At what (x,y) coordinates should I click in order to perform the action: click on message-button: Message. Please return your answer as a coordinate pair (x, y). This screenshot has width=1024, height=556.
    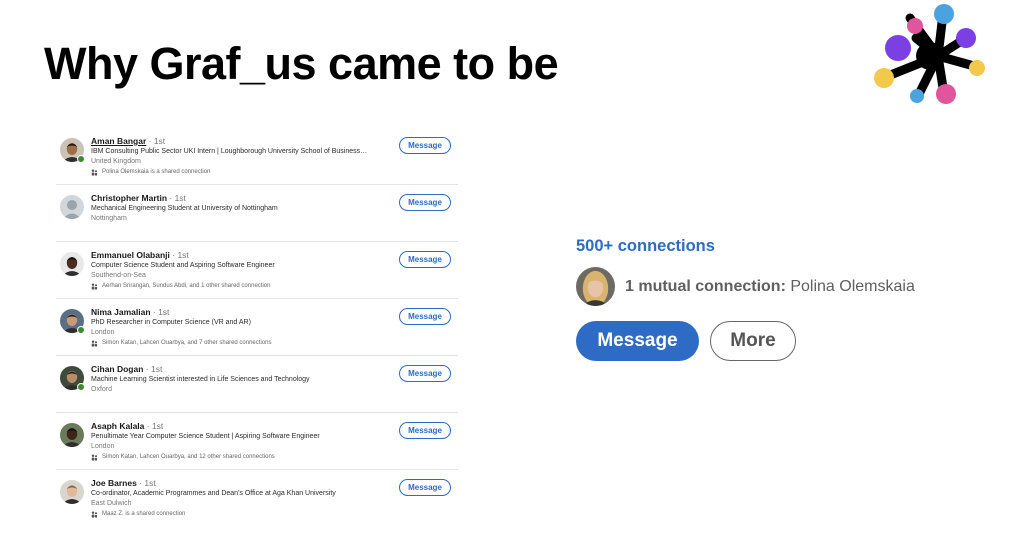
    Looking at the image, I should click on (637, 341).